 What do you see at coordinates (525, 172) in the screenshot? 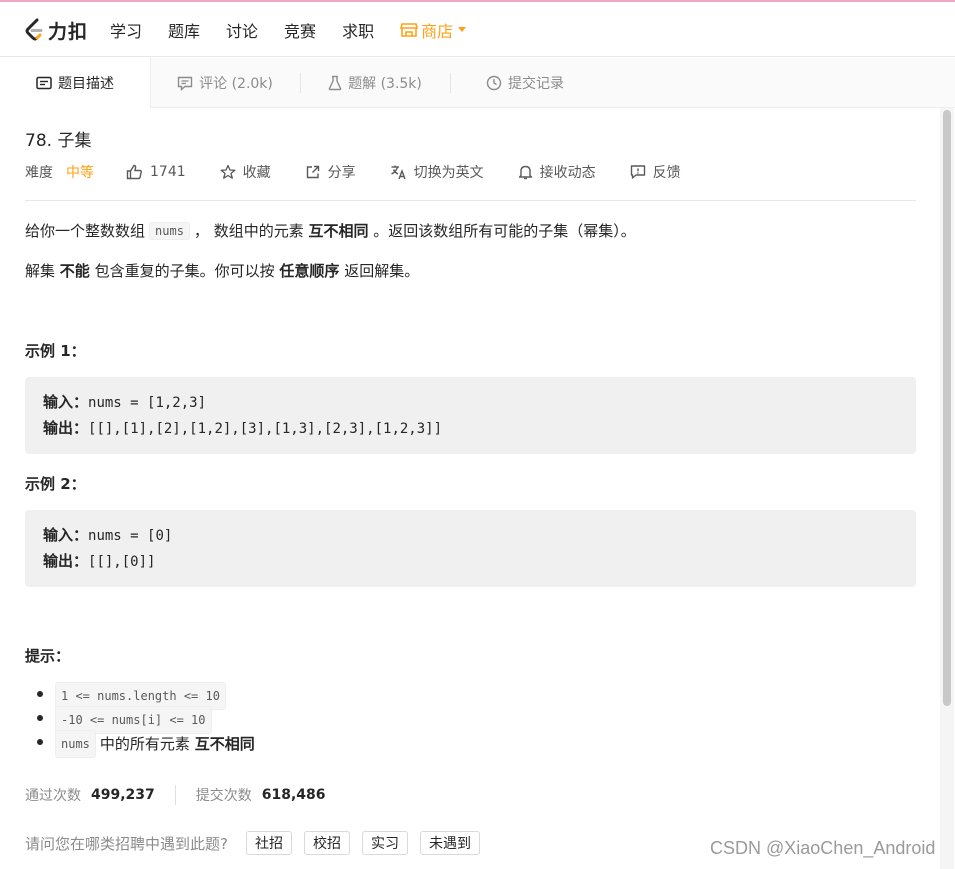
I see `bell-icon` at bounding box center [525, 172].